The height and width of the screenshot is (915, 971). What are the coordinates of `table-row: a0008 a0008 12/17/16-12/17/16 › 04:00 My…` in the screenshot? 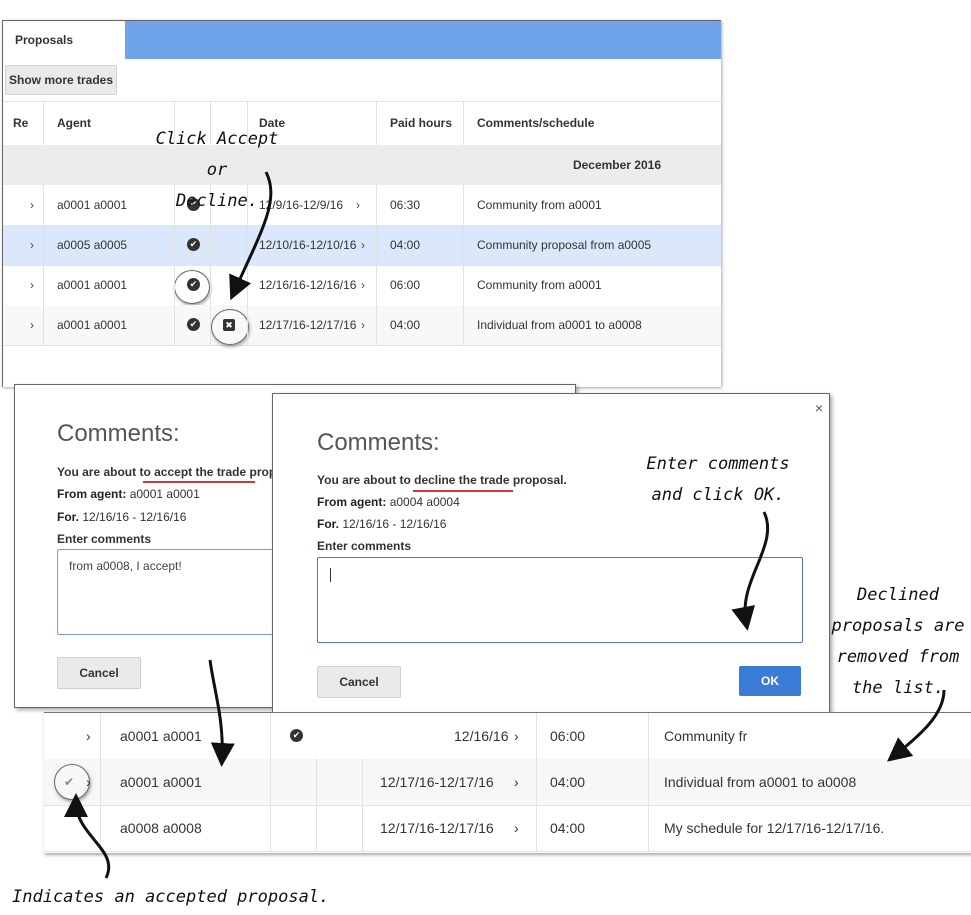 It's located at (507, 828).